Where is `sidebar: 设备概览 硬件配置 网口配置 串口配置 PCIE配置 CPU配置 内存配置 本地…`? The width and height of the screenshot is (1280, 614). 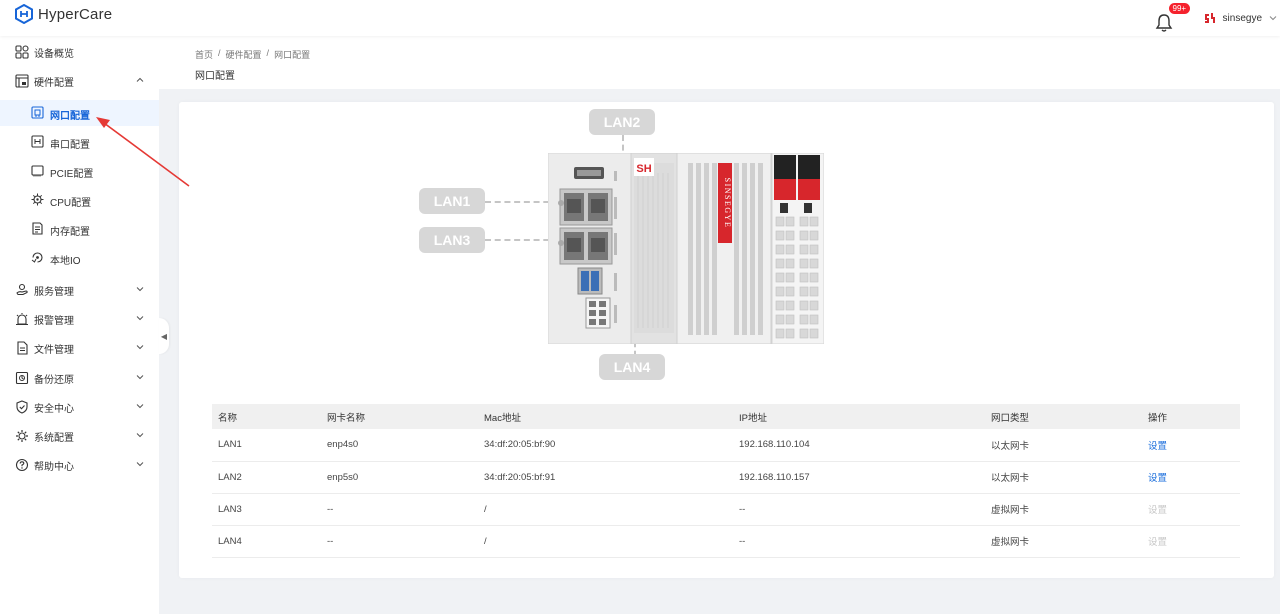
sidebar: 设备概览 硬件配置 网口配置 串口配置 PCIE配置 CPU配置 内存配置 本地… is located at coordinates (79, 325).